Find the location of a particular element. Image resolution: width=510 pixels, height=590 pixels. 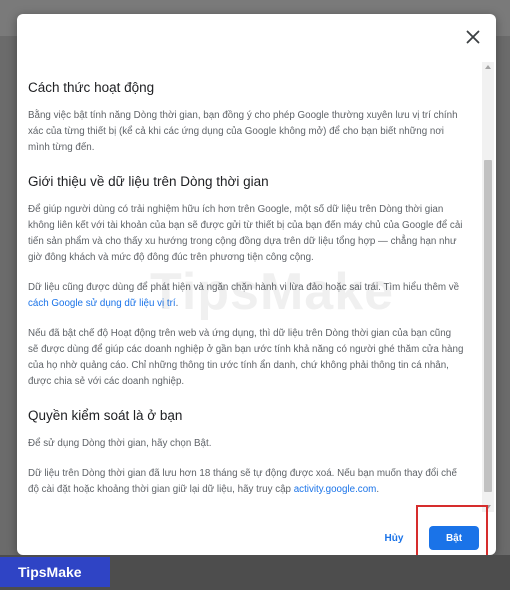

highlight-annotation is located at coordinates (452, 531).